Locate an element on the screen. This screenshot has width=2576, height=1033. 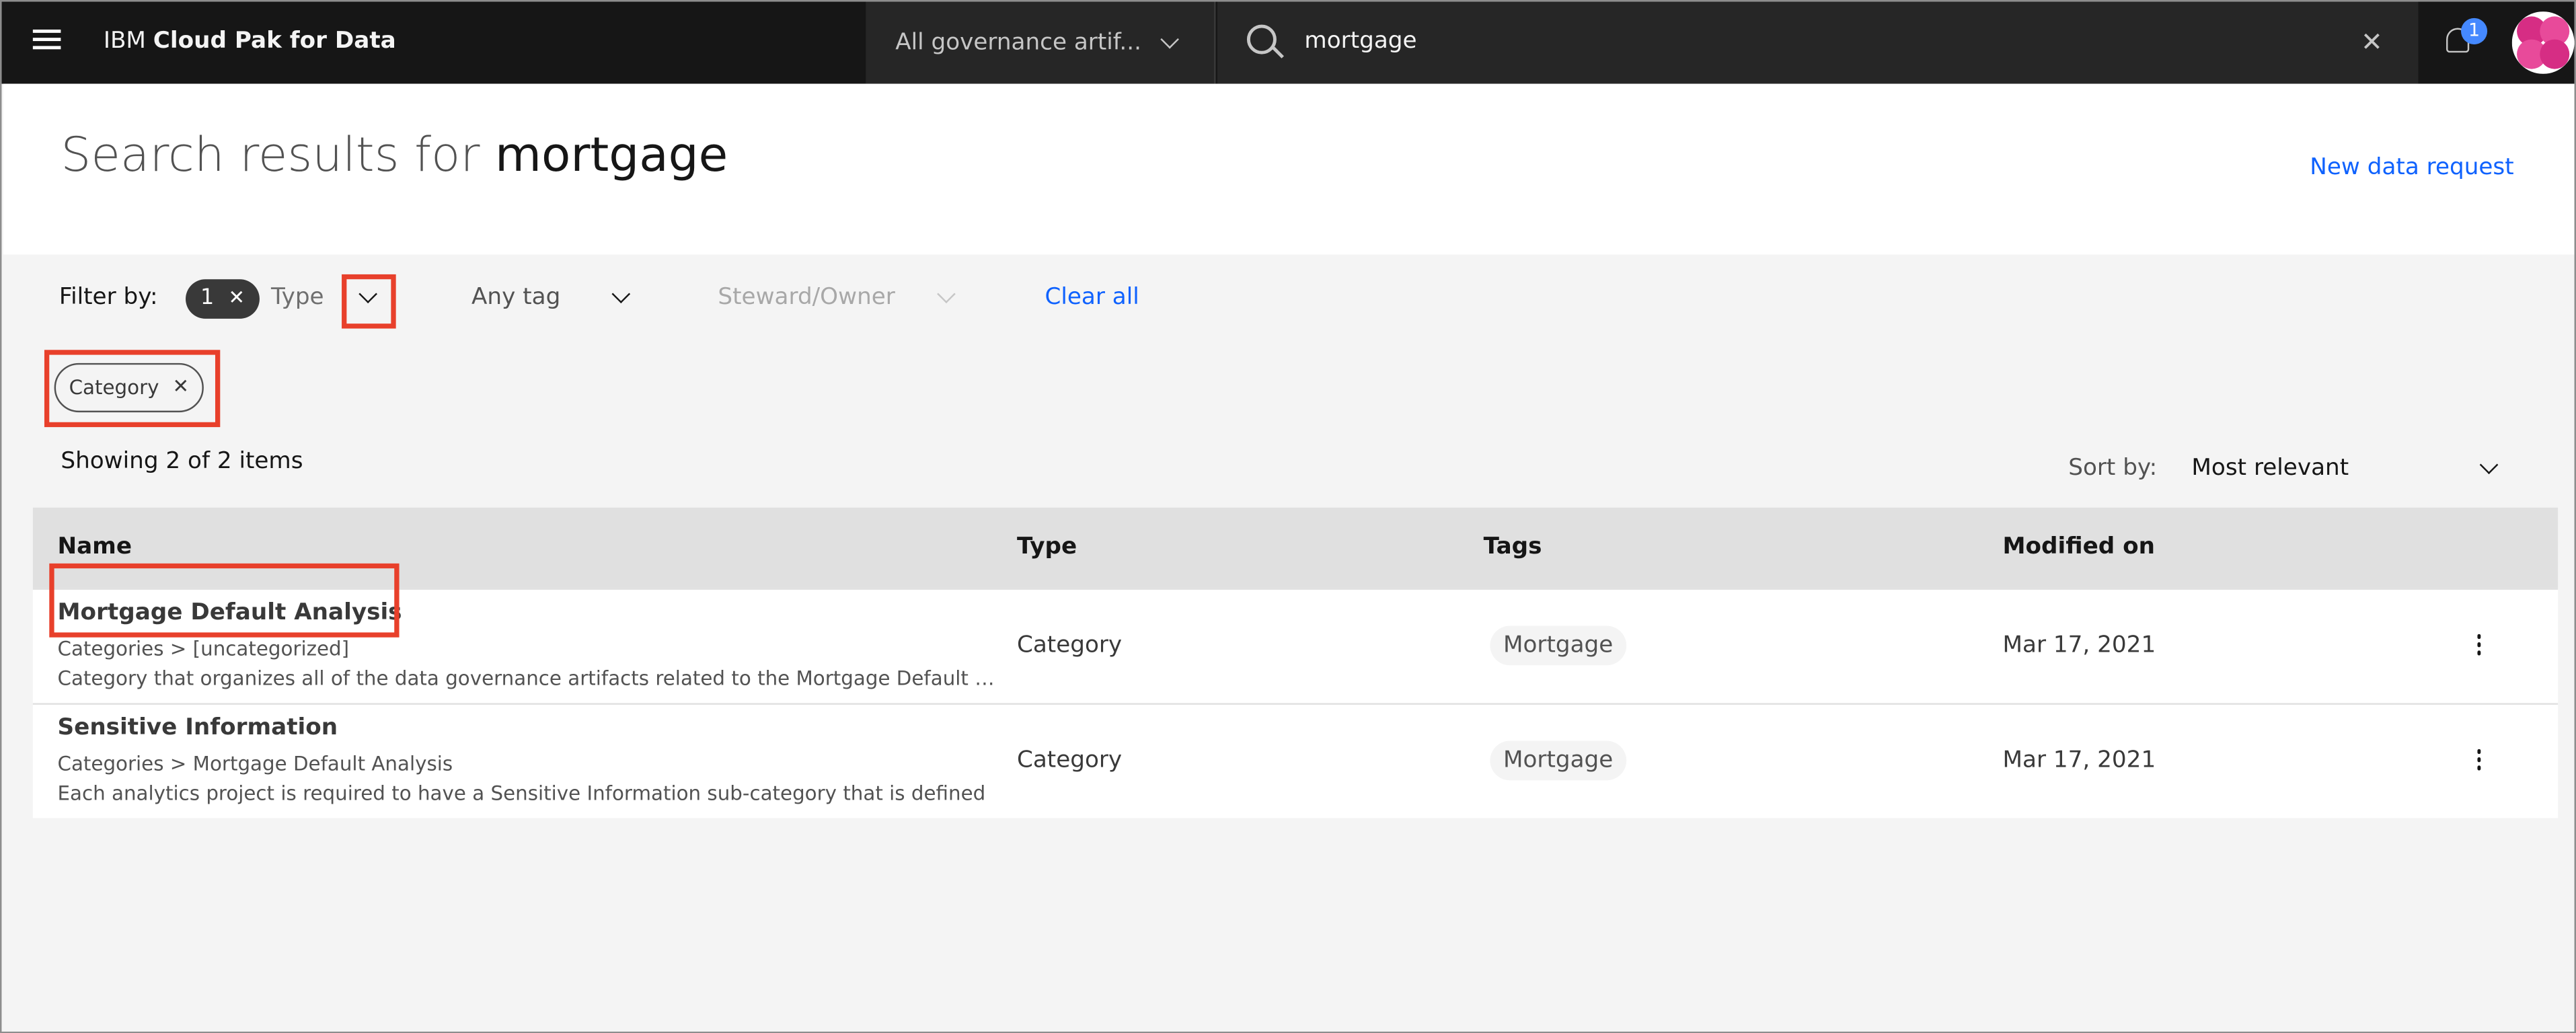
row-path: Categories > Mortgage Default Analysis is located at coordinates (255, 763).